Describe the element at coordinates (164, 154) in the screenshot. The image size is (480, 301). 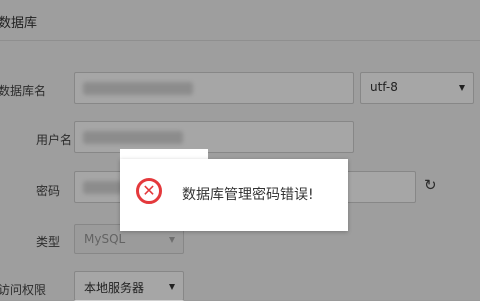
I see `toast-tab` at that location.